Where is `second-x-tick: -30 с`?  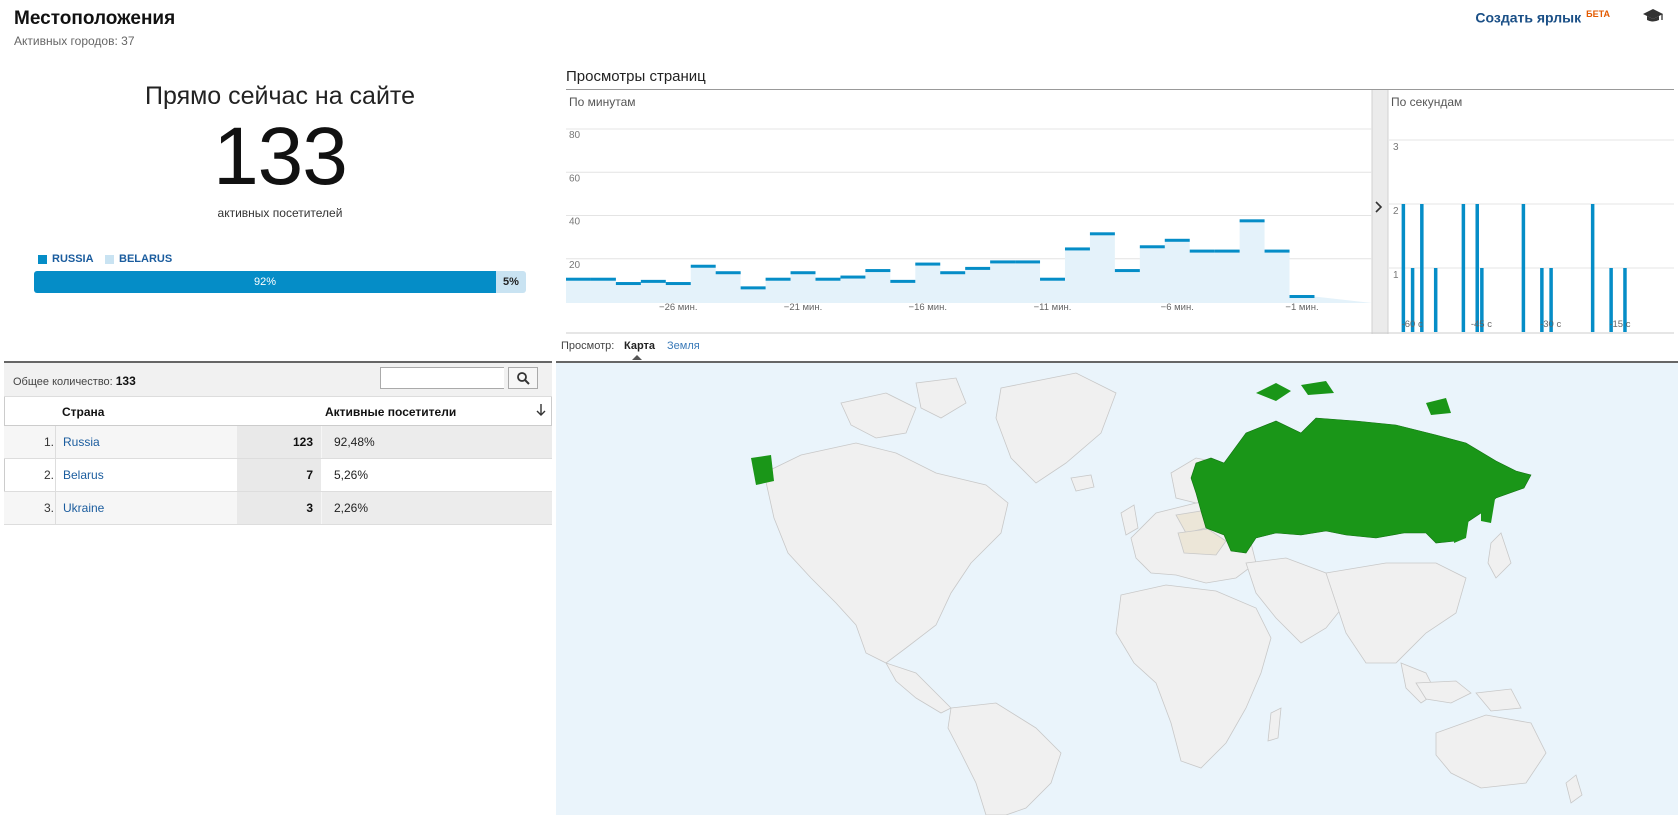
second-x-tick: -30 с is located at coordinates (1550, 324).